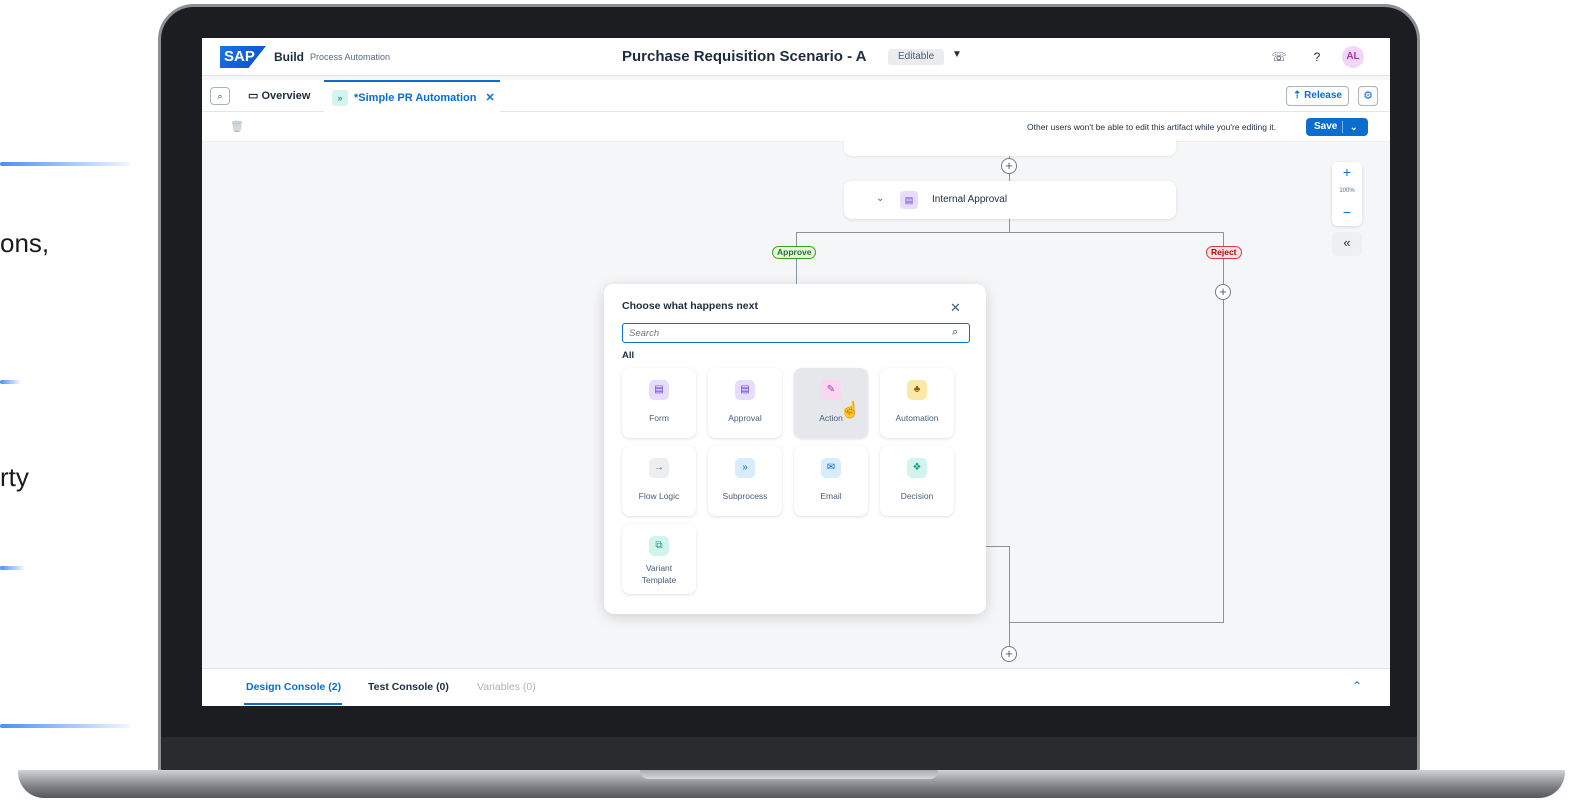 The height and width of the screenshot is (803, 1583). Describe the element at coordinates (831, 496) in the screenshot. I see `tile-label: Email` at that location.